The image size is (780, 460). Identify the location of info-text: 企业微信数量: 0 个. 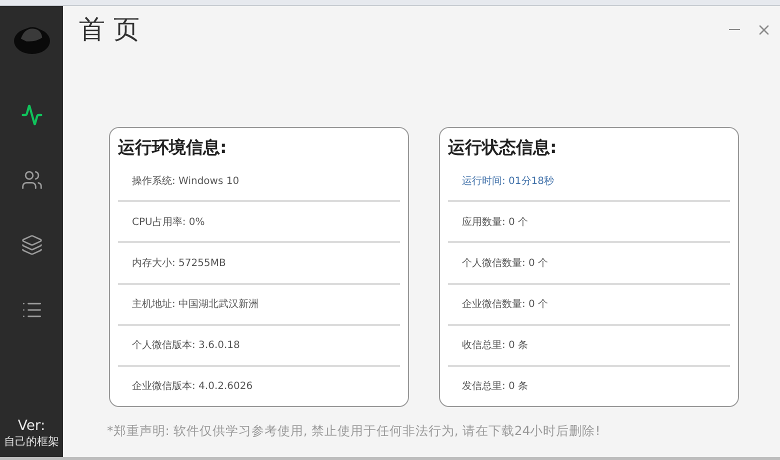
(504, 305).